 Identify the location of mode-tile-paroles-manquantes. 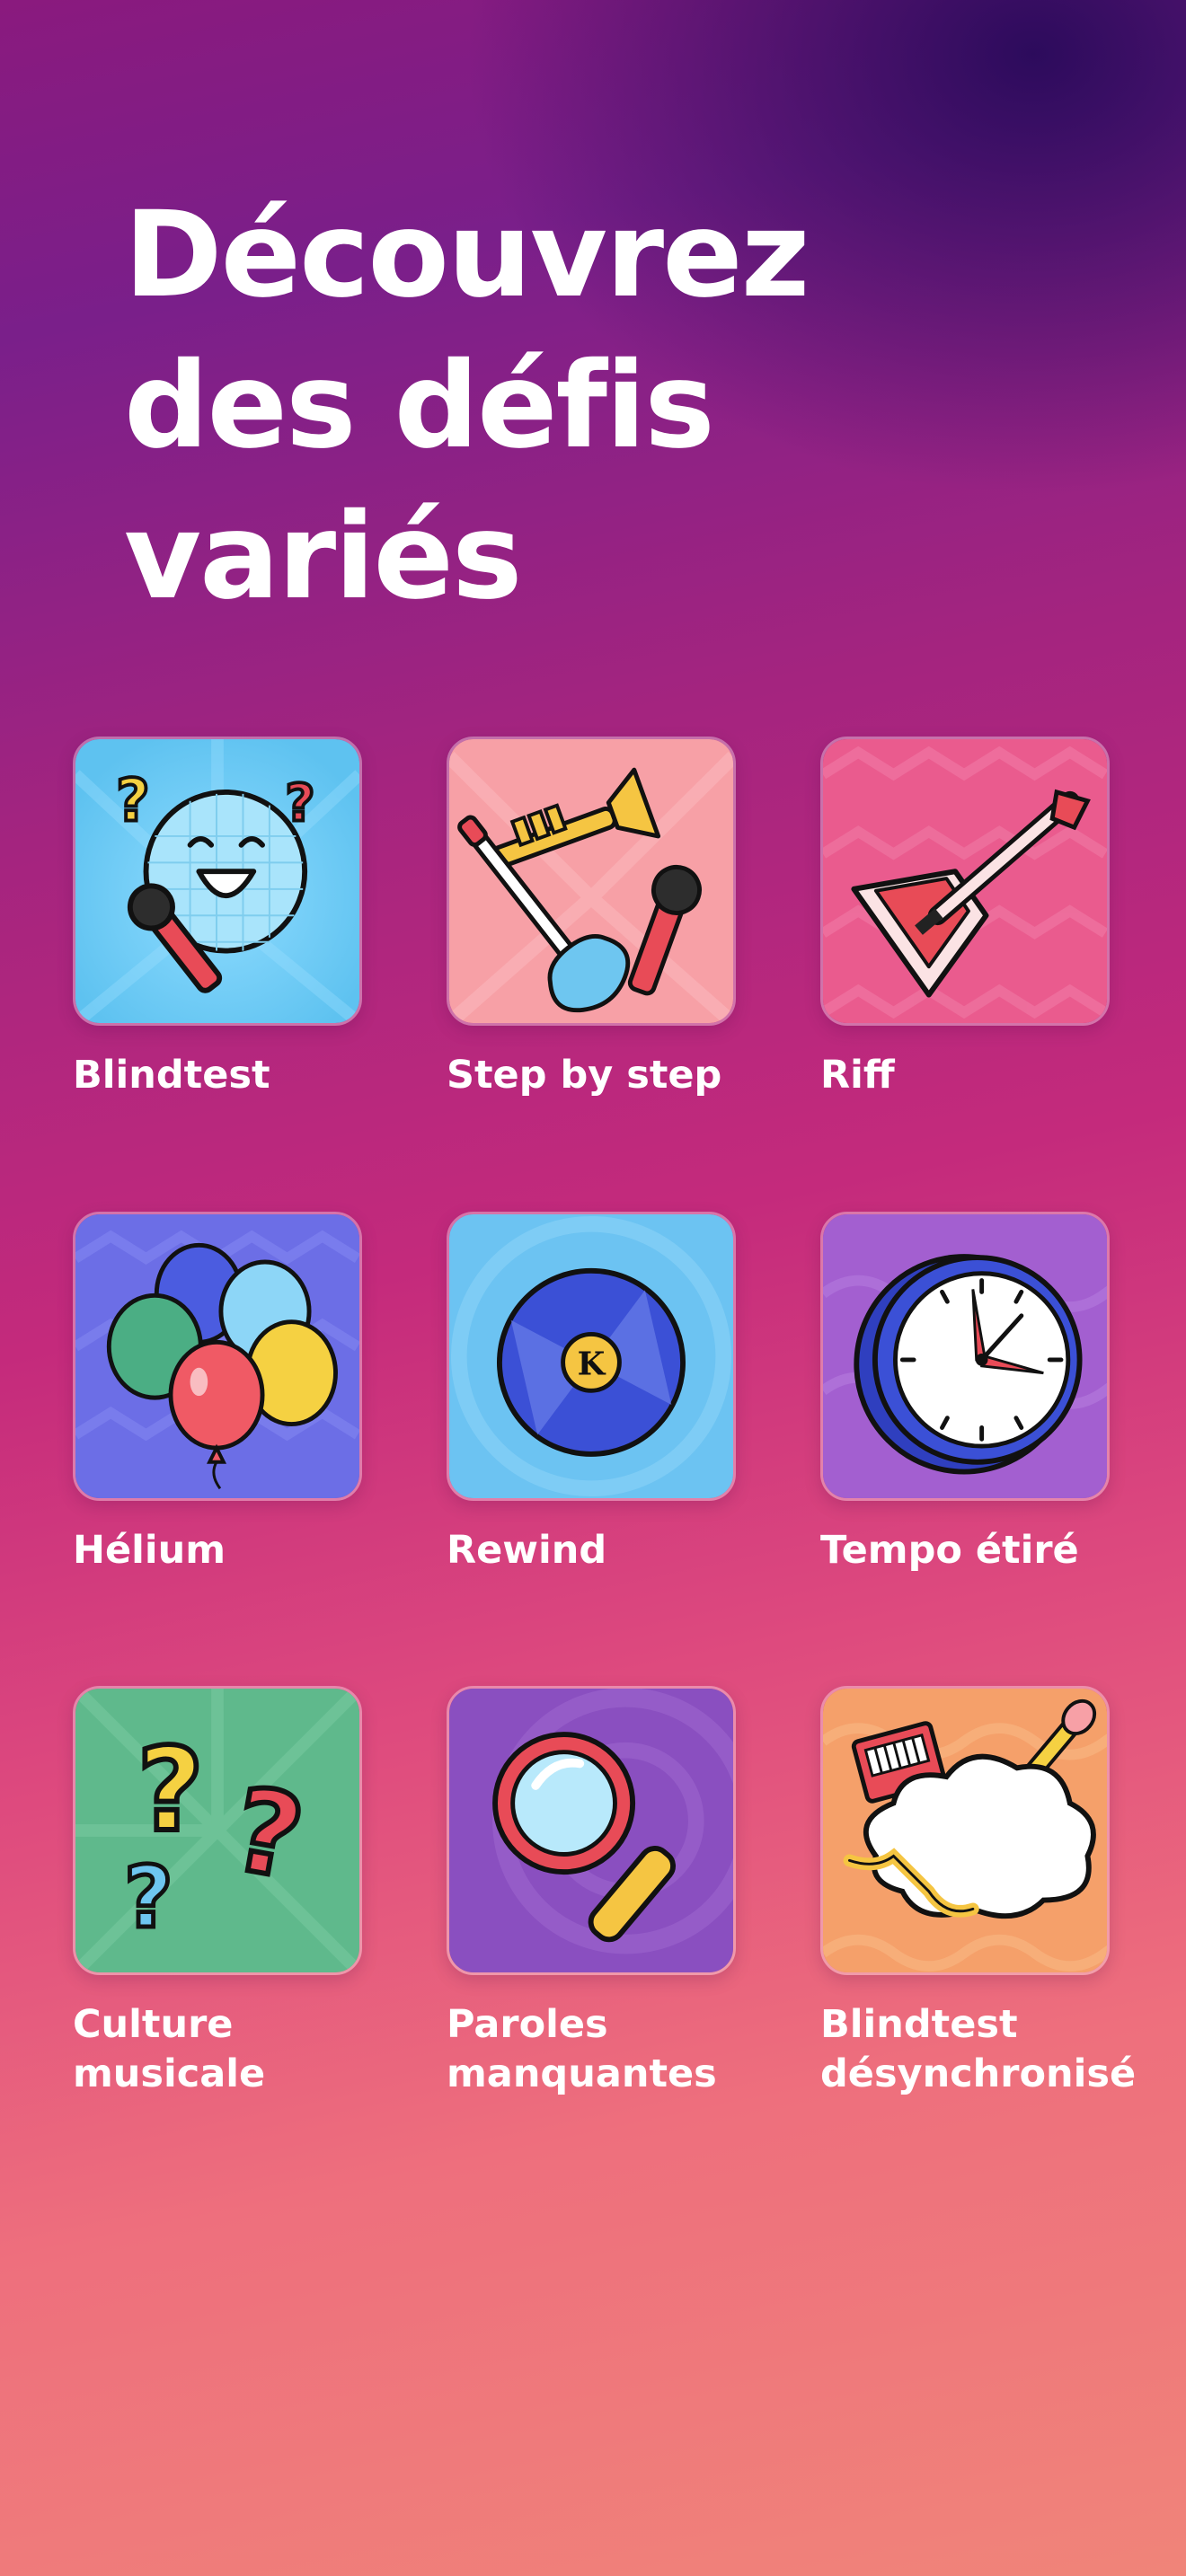
(591, 1830).